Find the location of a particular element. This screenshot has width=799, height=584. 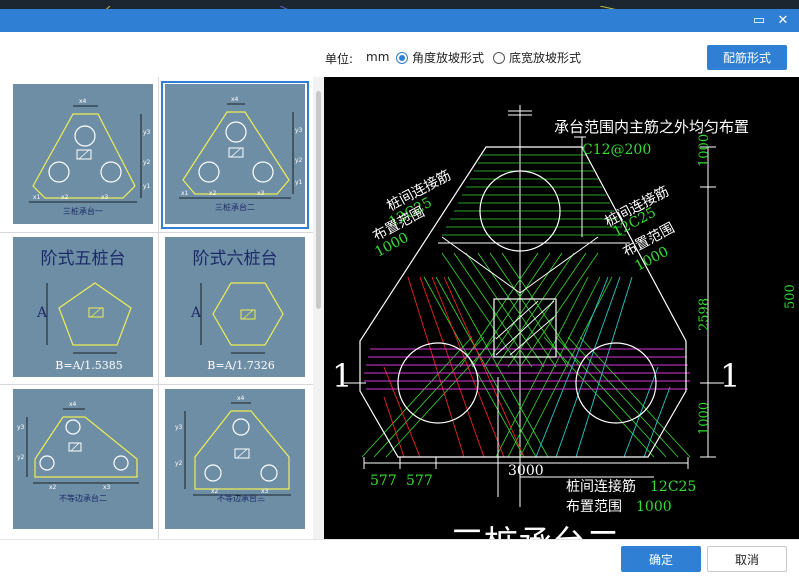

preview-dim-bottom-left-2: 577 is located at coordinates (419, 481).